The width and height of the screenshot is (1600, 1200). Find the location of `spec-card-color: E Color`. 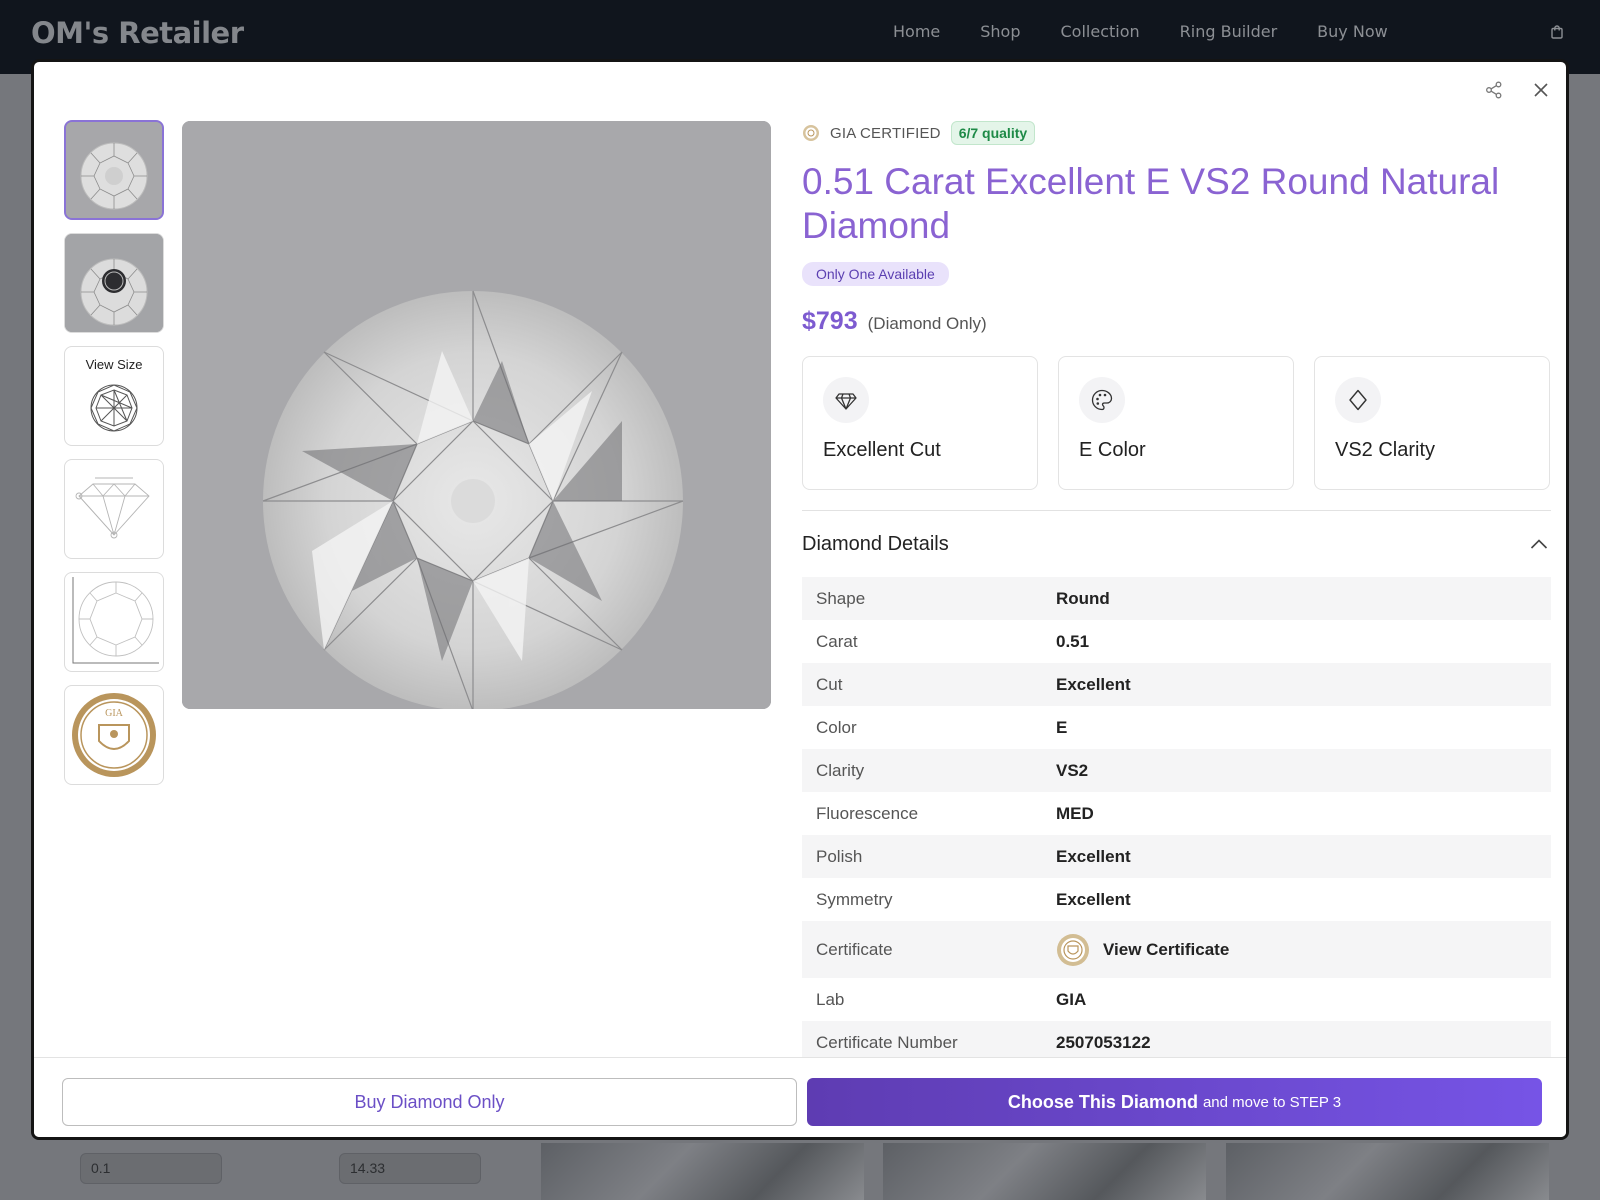

spec-card-color: E Color is located at coordinates (1176, 423).